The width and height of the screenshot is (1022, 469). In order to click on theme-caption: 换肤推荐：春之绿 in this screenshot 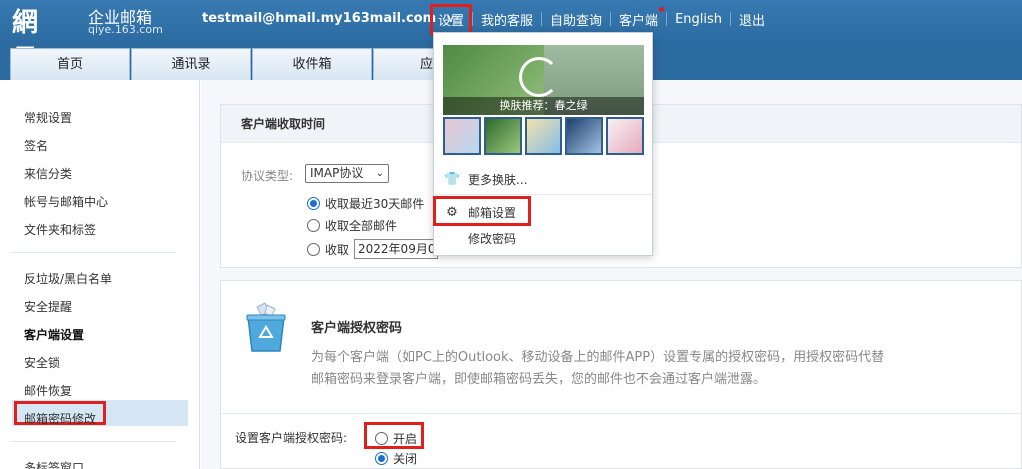, I will do `click(543, 106)`.